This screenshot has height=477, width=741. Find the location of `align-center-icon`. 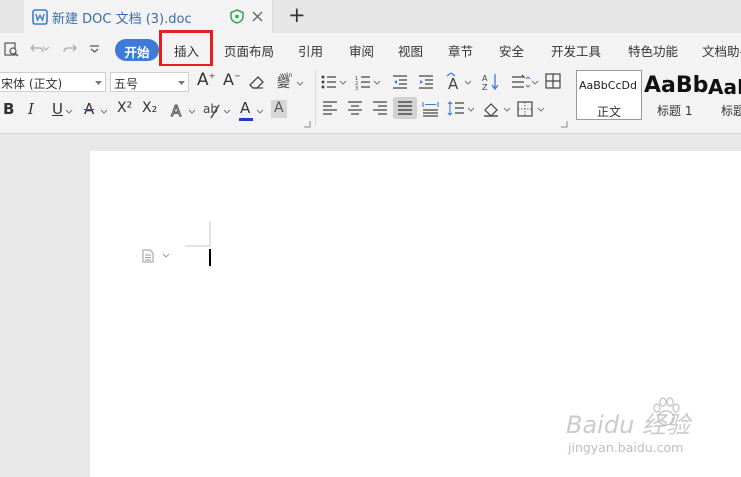

align-center-icon is located at coordinates (355, 108).